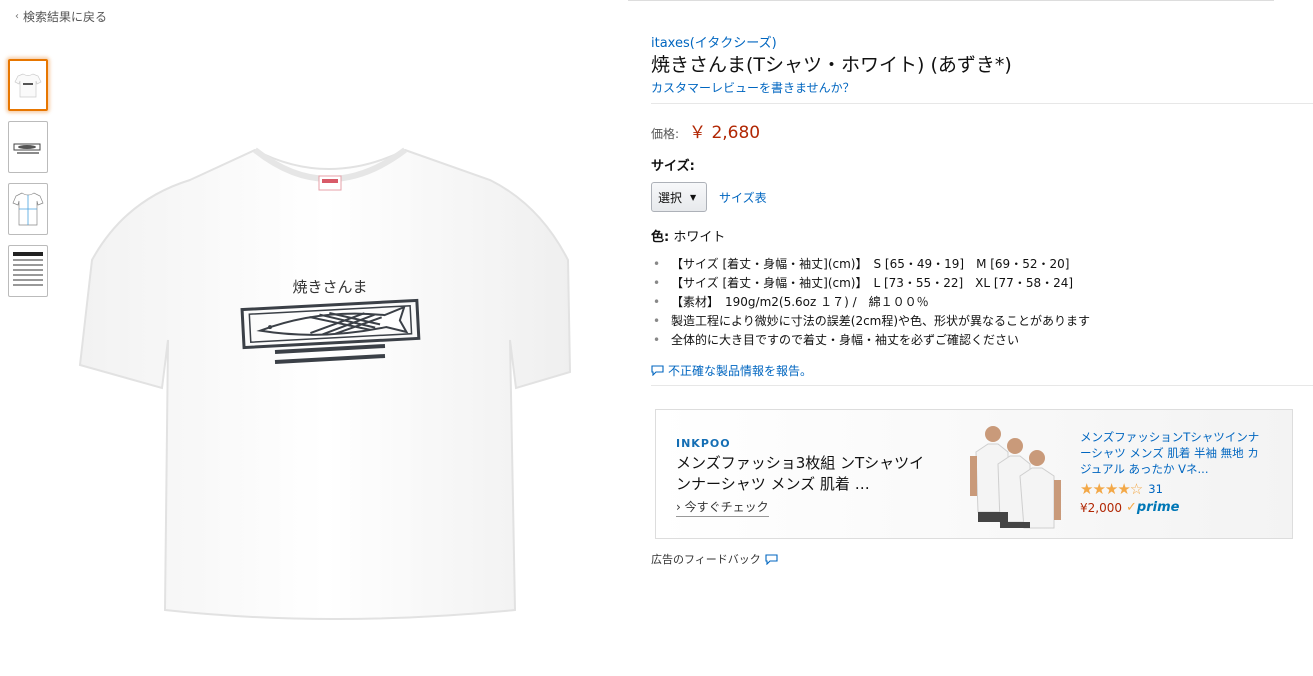 The height and width of the screenshot is (676, 1313). Describe the element at coordinates (17, 16) in the screenshot. I see `chevron-left-icon: ‹` at that location.